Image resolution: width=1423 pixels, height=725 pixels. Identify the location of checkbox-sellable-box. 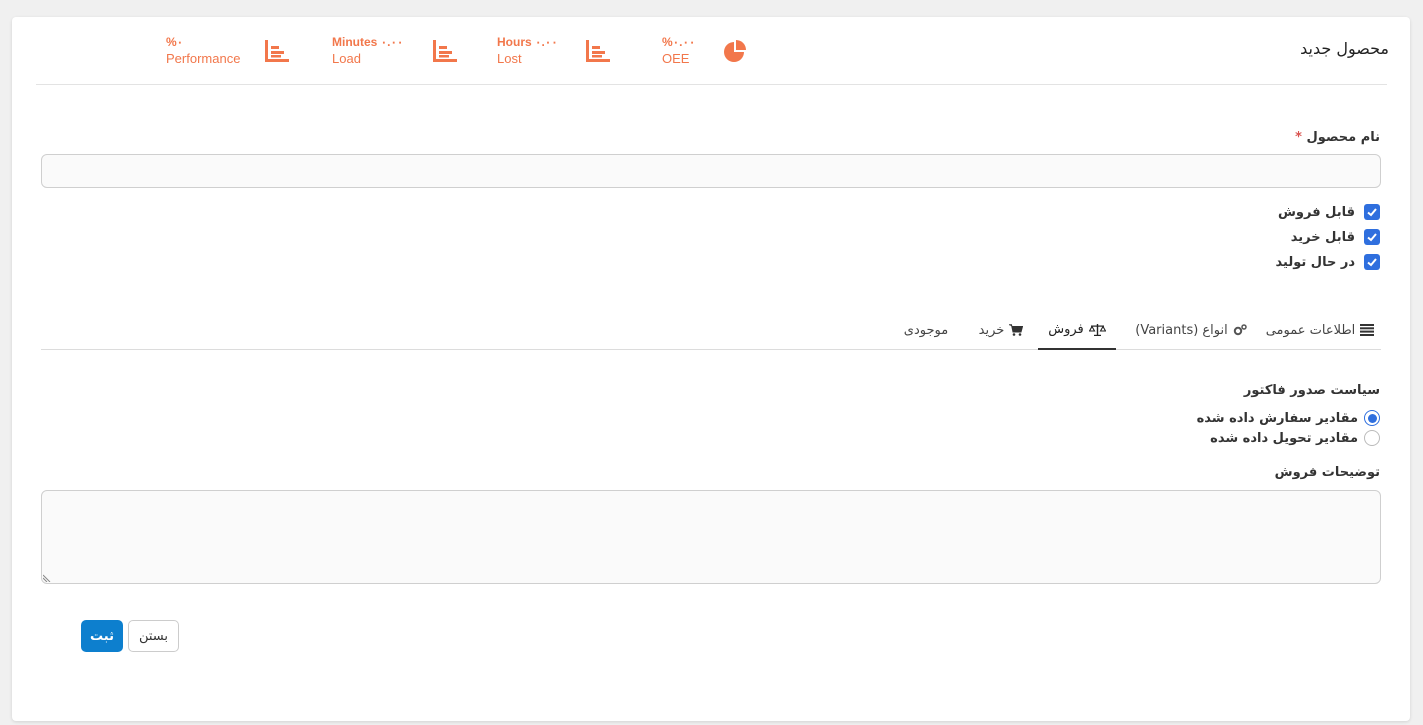
(1372, 212).